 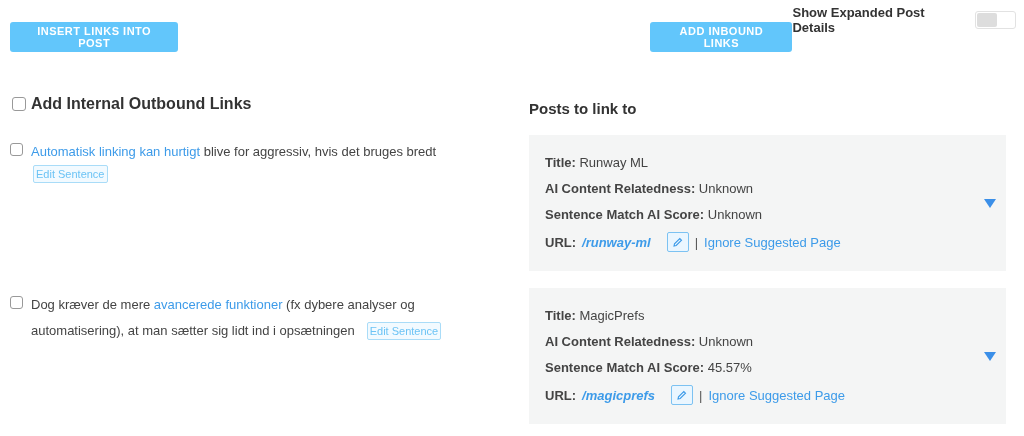 What do you see at coordinates (649, 368) in the screenshot?
I see `post-detail: Sentence Match AI Score: 45.57%` at bounding box center [649, 368].